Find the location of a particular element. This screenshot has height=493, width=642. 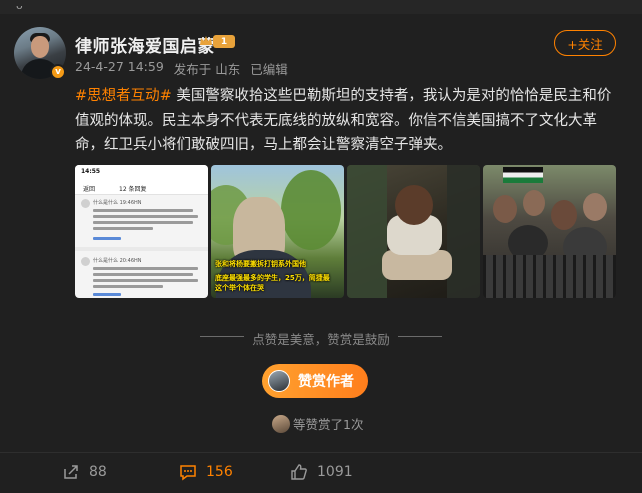

hashtag-link: #思想者互动# is located at coordinates (123, 96).